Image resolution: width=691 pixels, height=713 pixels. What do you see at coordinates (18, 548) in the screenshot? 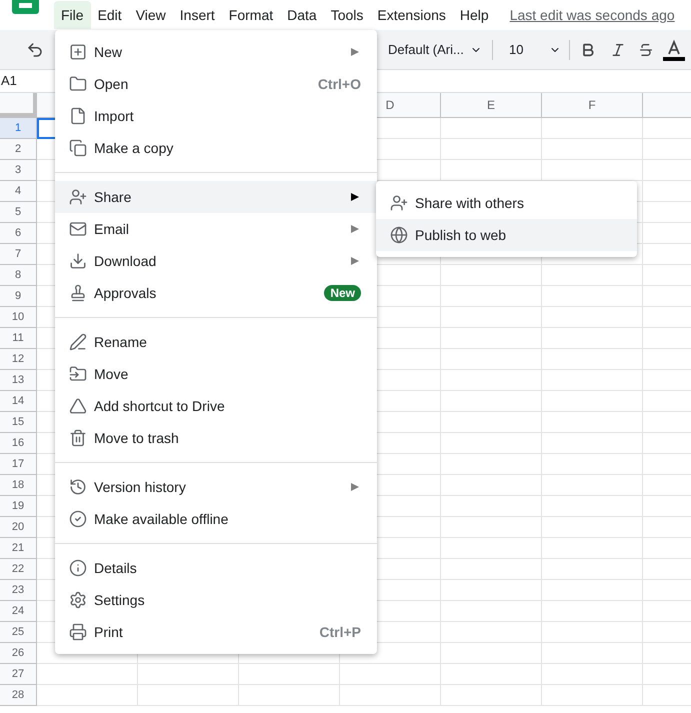
I see `row-header: 21` at bounding box center [18, 548].